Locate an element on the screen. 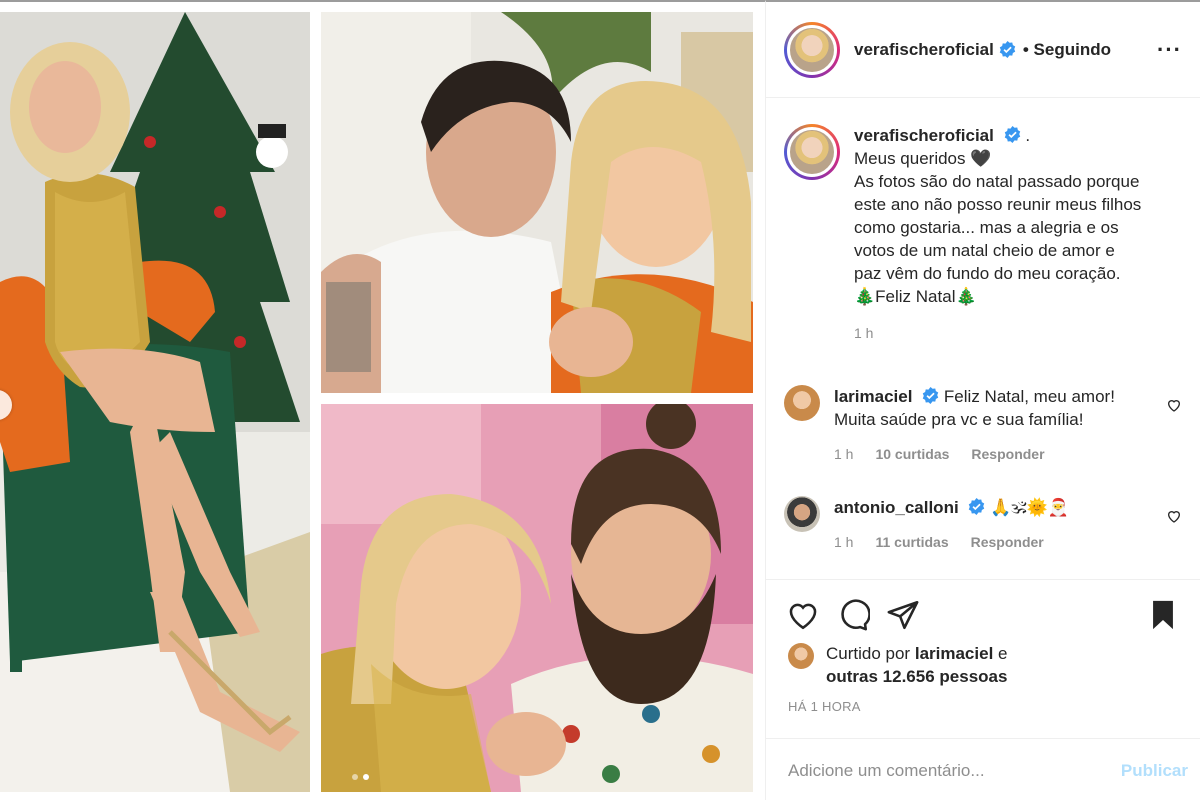  carousel-dot is located at coordinates (355, 777).